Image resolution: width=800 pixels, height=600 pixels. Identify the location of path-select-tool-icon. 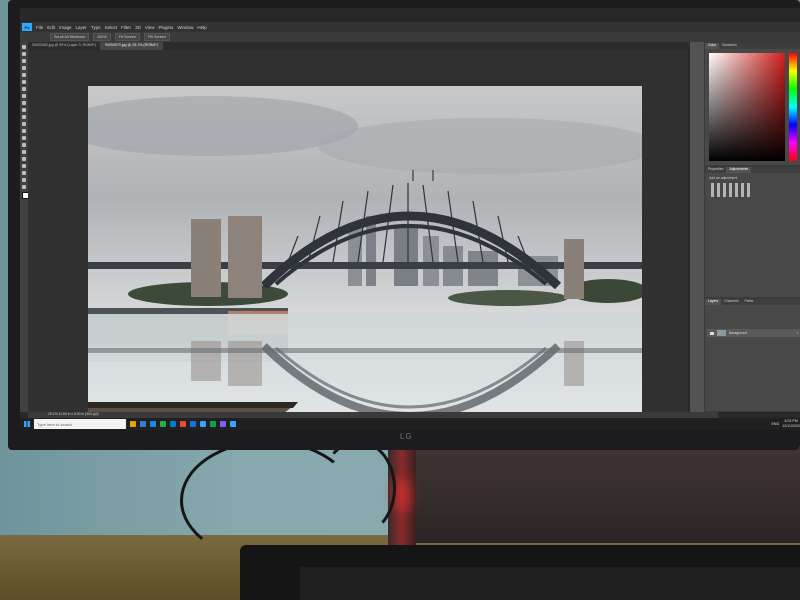
(24, 166).